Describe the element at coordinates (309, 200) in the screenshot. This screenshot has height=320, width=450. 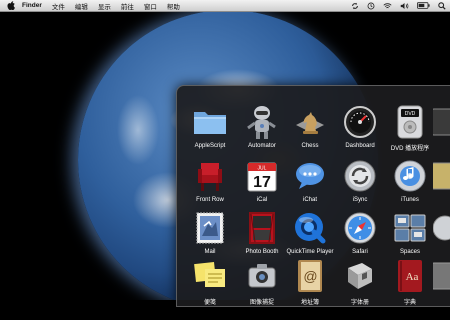
I see `app-label: iChat` at that location.